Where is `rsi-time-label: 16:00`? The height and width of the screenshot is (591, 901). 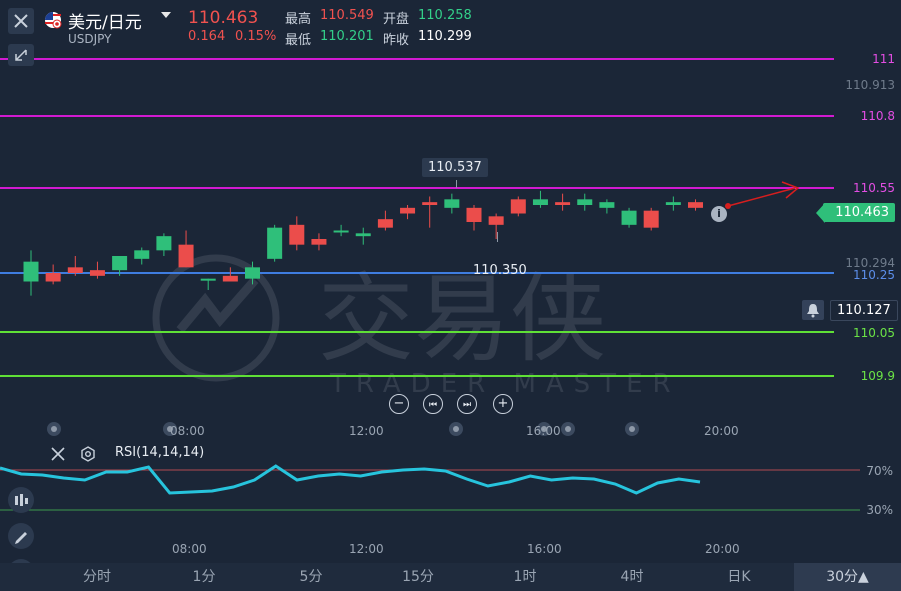
rsi-time-label: 16:00 is located at coordinates (544, 549).